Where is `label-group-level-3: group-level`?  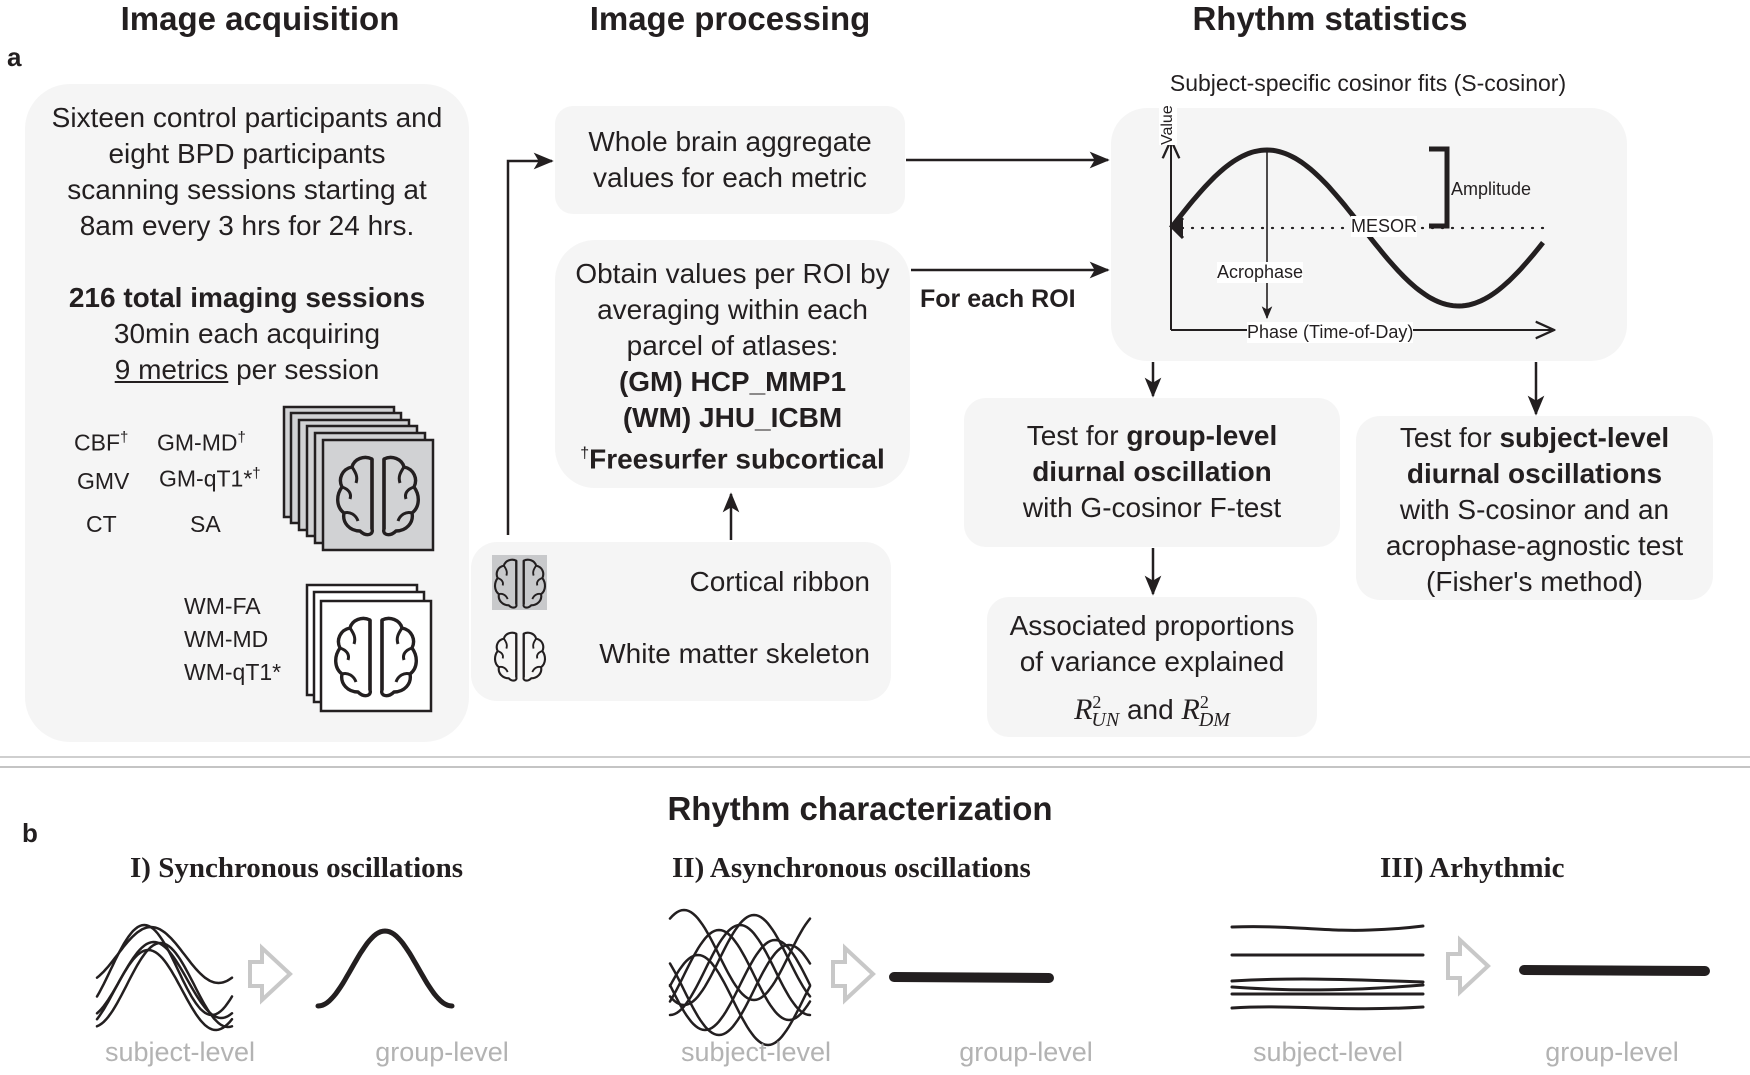 label-group-level-3: group-level is located at coordinates (1612, 1052).